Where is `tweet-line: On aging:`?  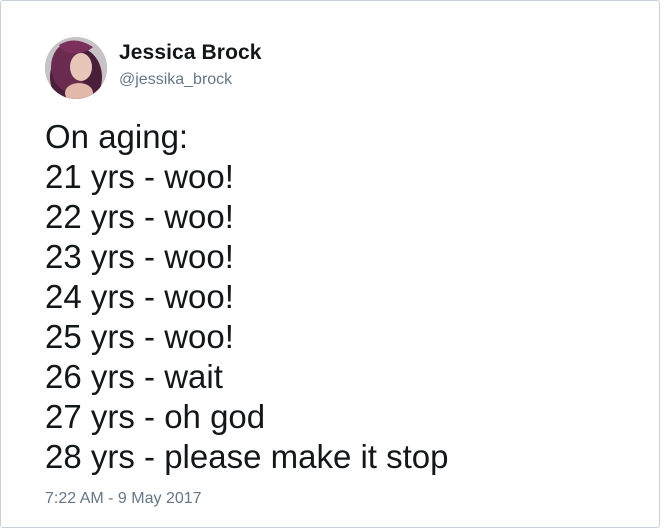 tweet-line: On aging: is located at coordinates (117, 136).